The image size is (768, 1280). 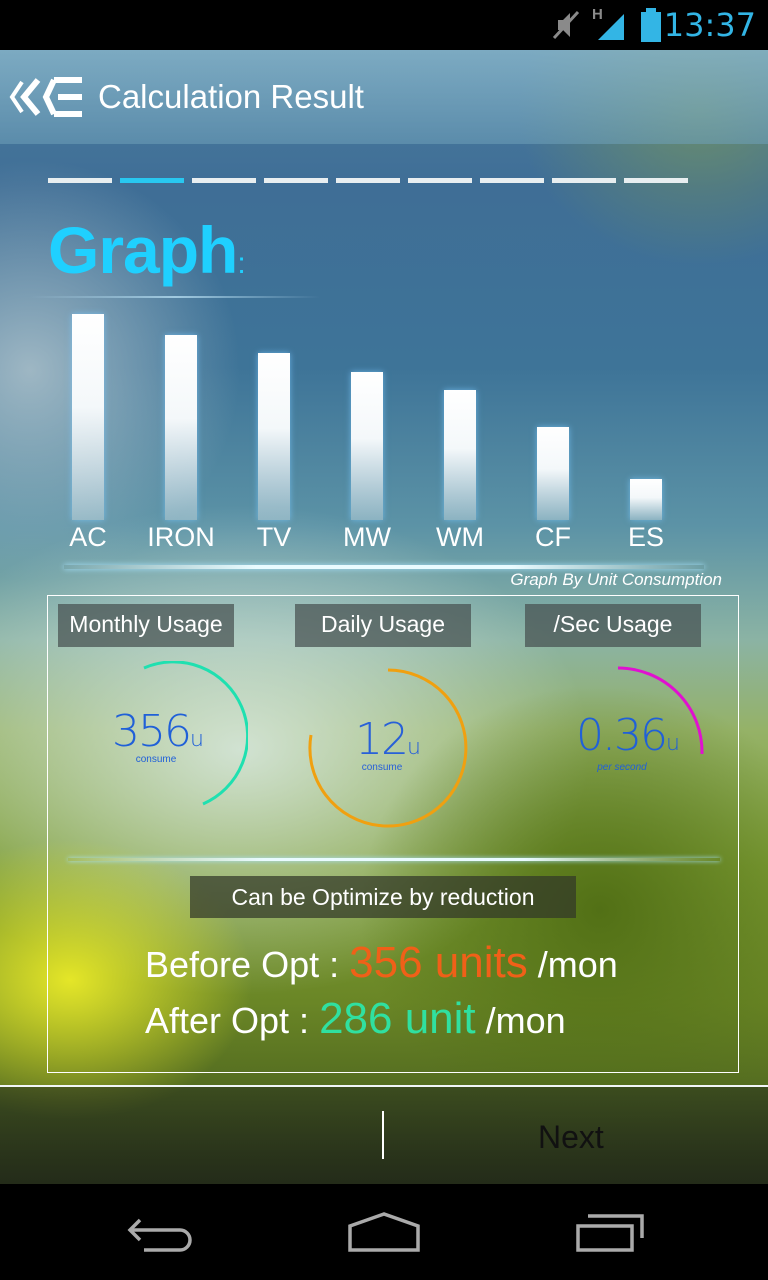 What do you see at coordinates (553, 473) in the screenshot?
I see `bar-cf` at bounding box center [553, 473].